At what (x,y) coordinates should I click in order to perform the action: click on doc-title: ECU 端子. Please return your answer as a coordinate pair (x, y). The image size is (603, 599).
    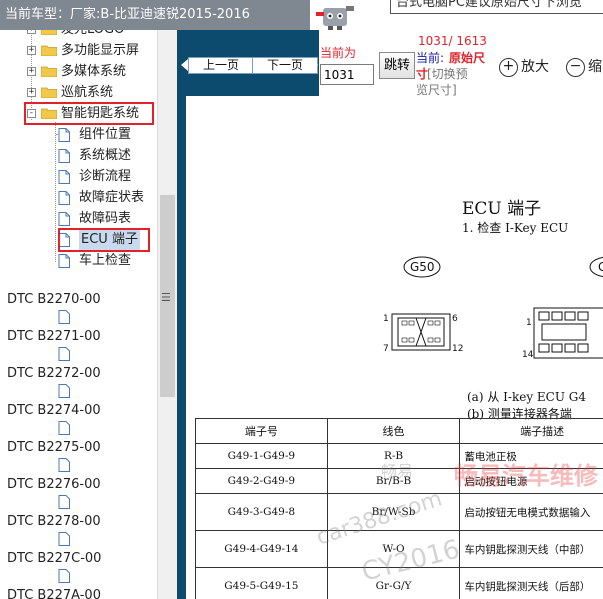
    Looking at the image, I should click on (502, 209).